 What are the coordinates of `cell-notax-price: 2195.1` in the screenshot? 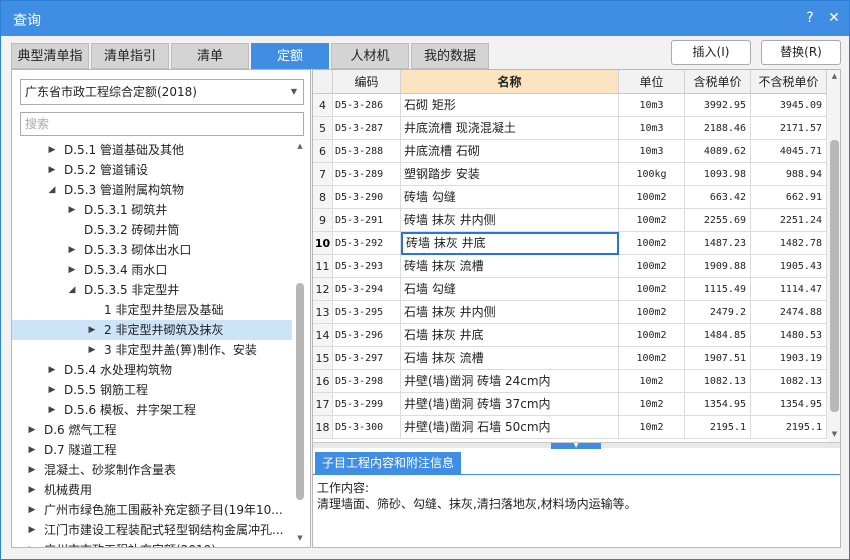 It's located at (789, 427).